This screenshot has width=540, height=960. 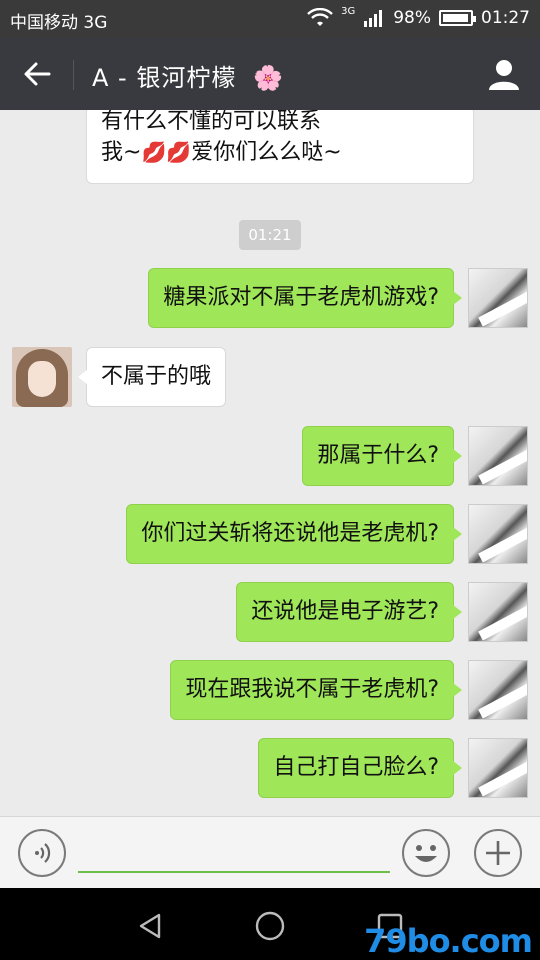 I want to click on clock: 01:27, so click(x=505, y=18).